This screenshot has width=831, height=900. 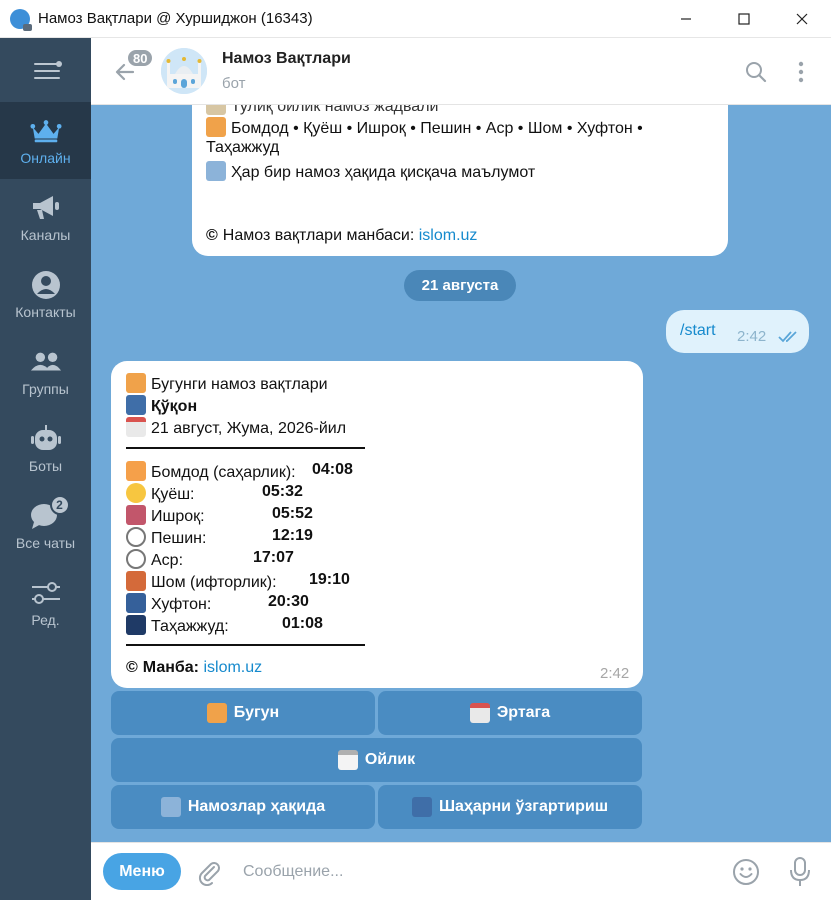 What do you see at coordinates (292, 535) in the screenshot?
I see `prayer-time-peshin: 12:19` at bounding box center [292, 535].